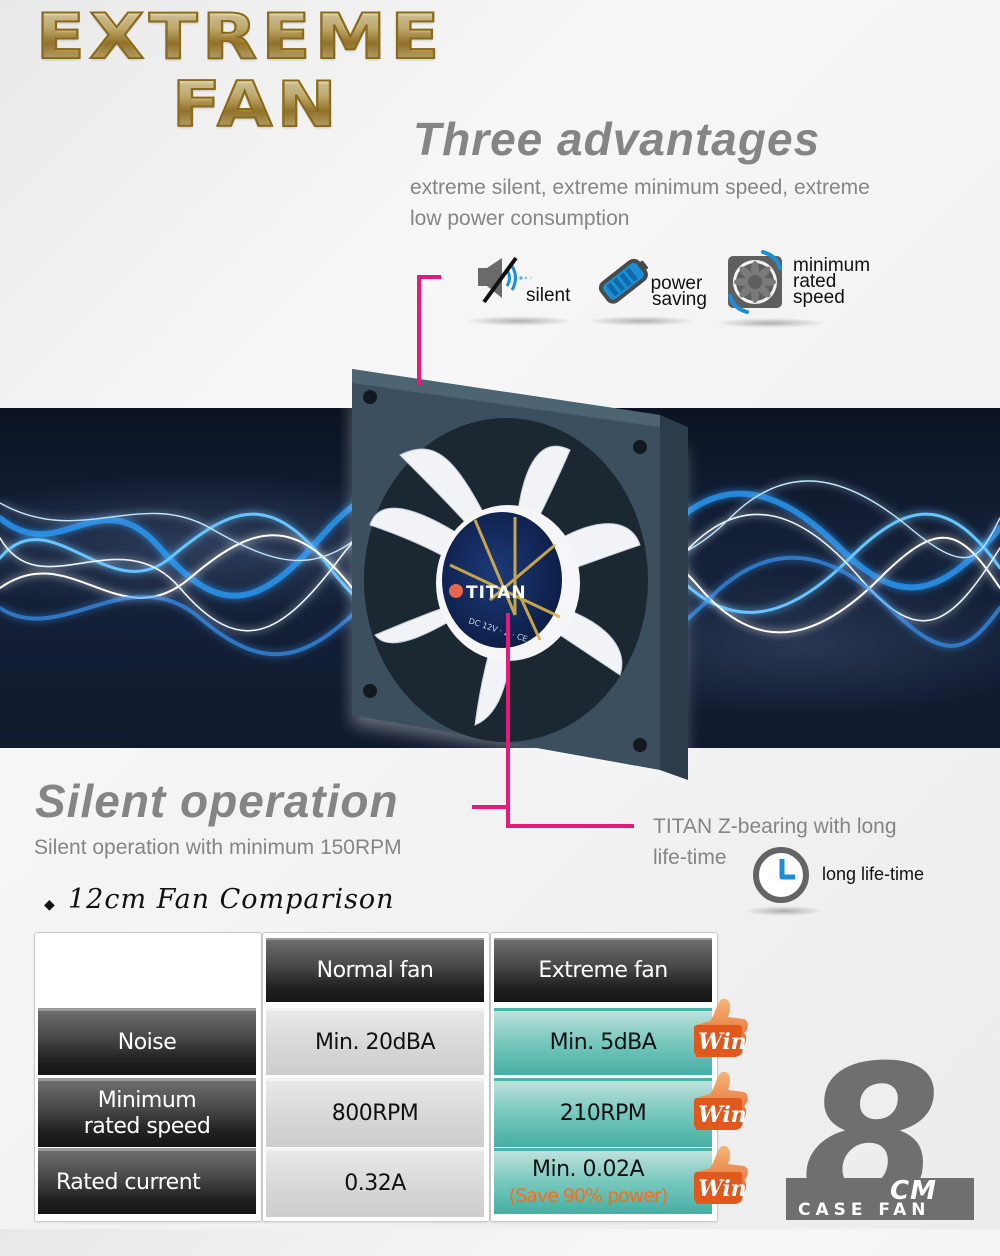 This screenshot has height=1256, width=1000. What do you see at coordinates (217, 801) in the screenshot?
I see `silent-title: Silent operation` at bounding box center [217, 801].